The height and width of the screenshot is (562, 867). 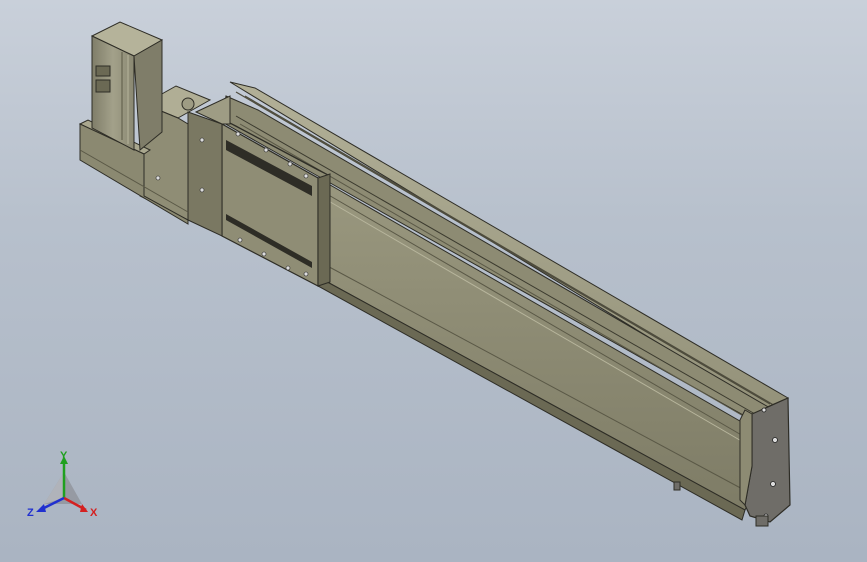 I want to click on triad-x-arrow, so click(x=84, y=508).